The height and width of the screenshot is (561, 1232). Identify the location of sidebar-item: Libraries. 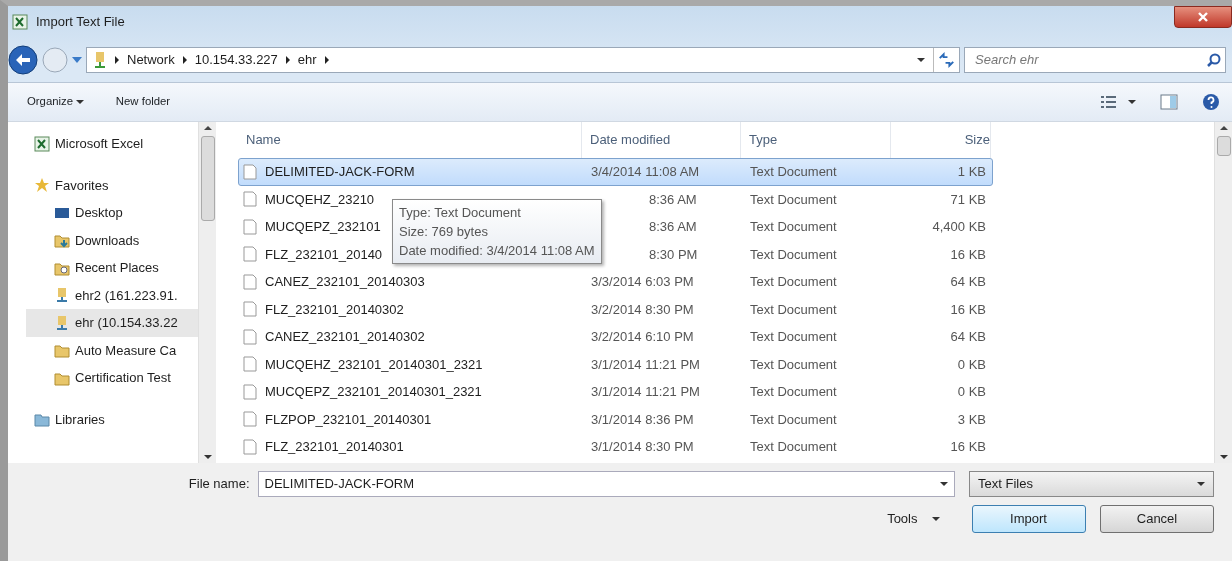
(112, 419).